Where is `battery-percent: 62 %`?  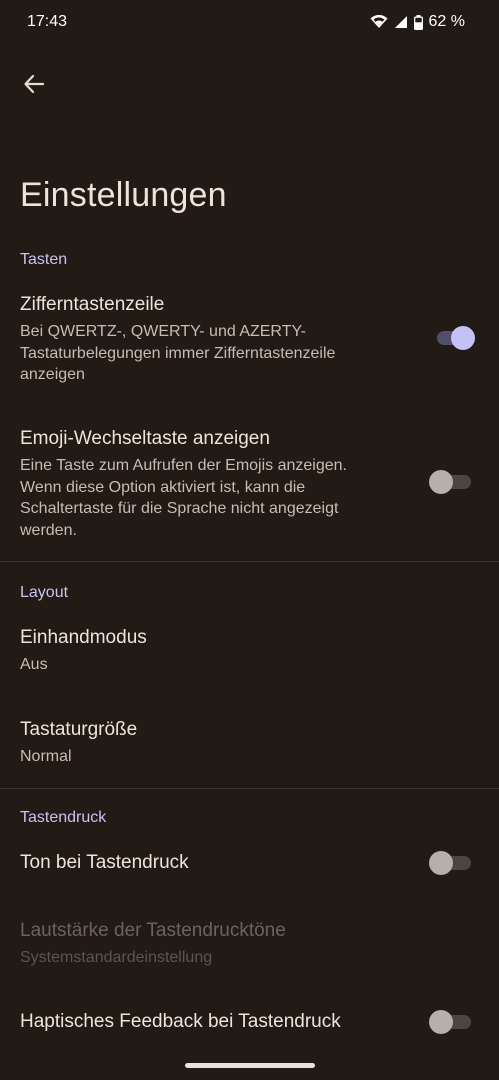
battery-percent: 62 % is located at coordinates (446, 21).